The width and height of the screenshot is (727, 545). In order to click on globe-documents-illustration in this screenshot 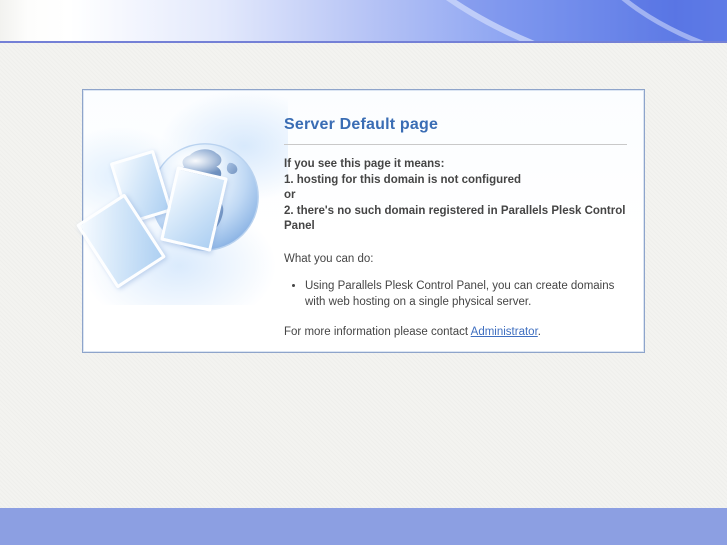, I will do `click(181, 198)`.